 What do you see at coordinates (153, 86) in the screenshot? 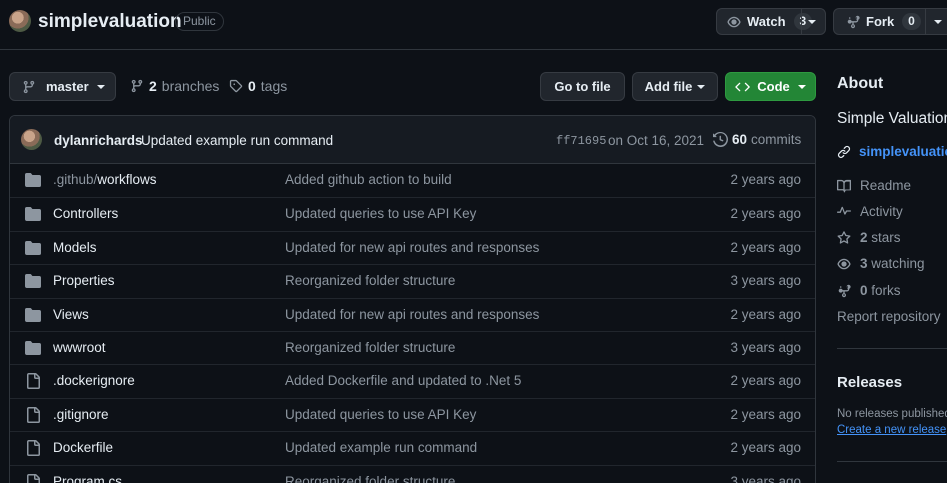
I see `branches-count: 2` at bounding box center [153, 86].